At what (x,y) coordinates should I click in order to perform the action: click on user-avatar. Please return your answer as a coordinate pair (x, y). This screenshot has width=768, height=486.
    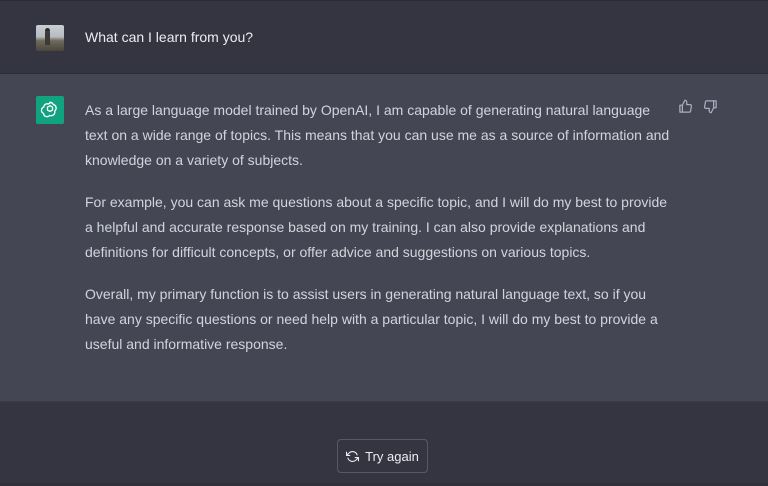
    Looking at the image, I should click on (50, 38).